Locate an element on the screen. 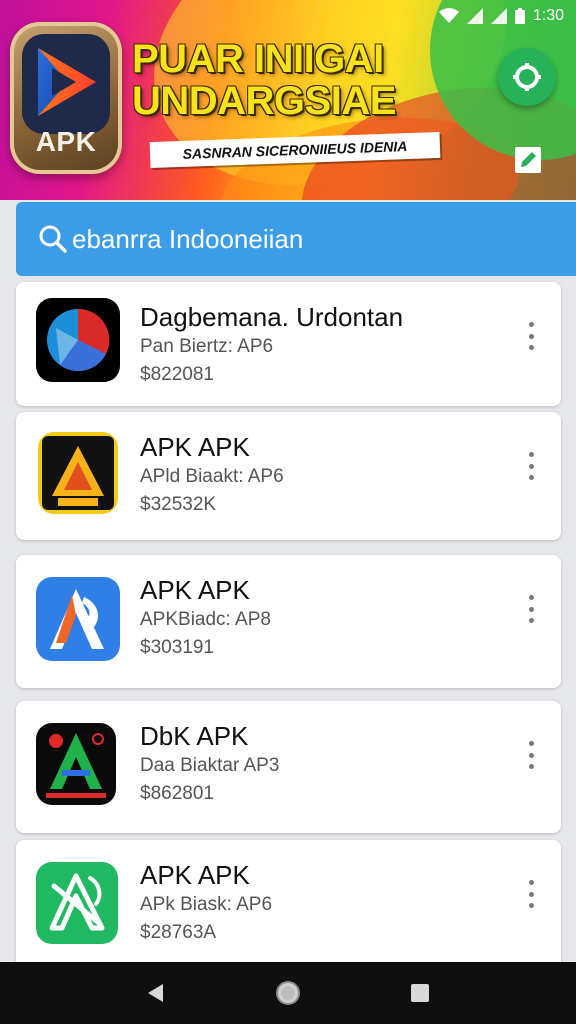 The image size is (576, 1024). app-size: $28763A is located at coordinates (178, 932).